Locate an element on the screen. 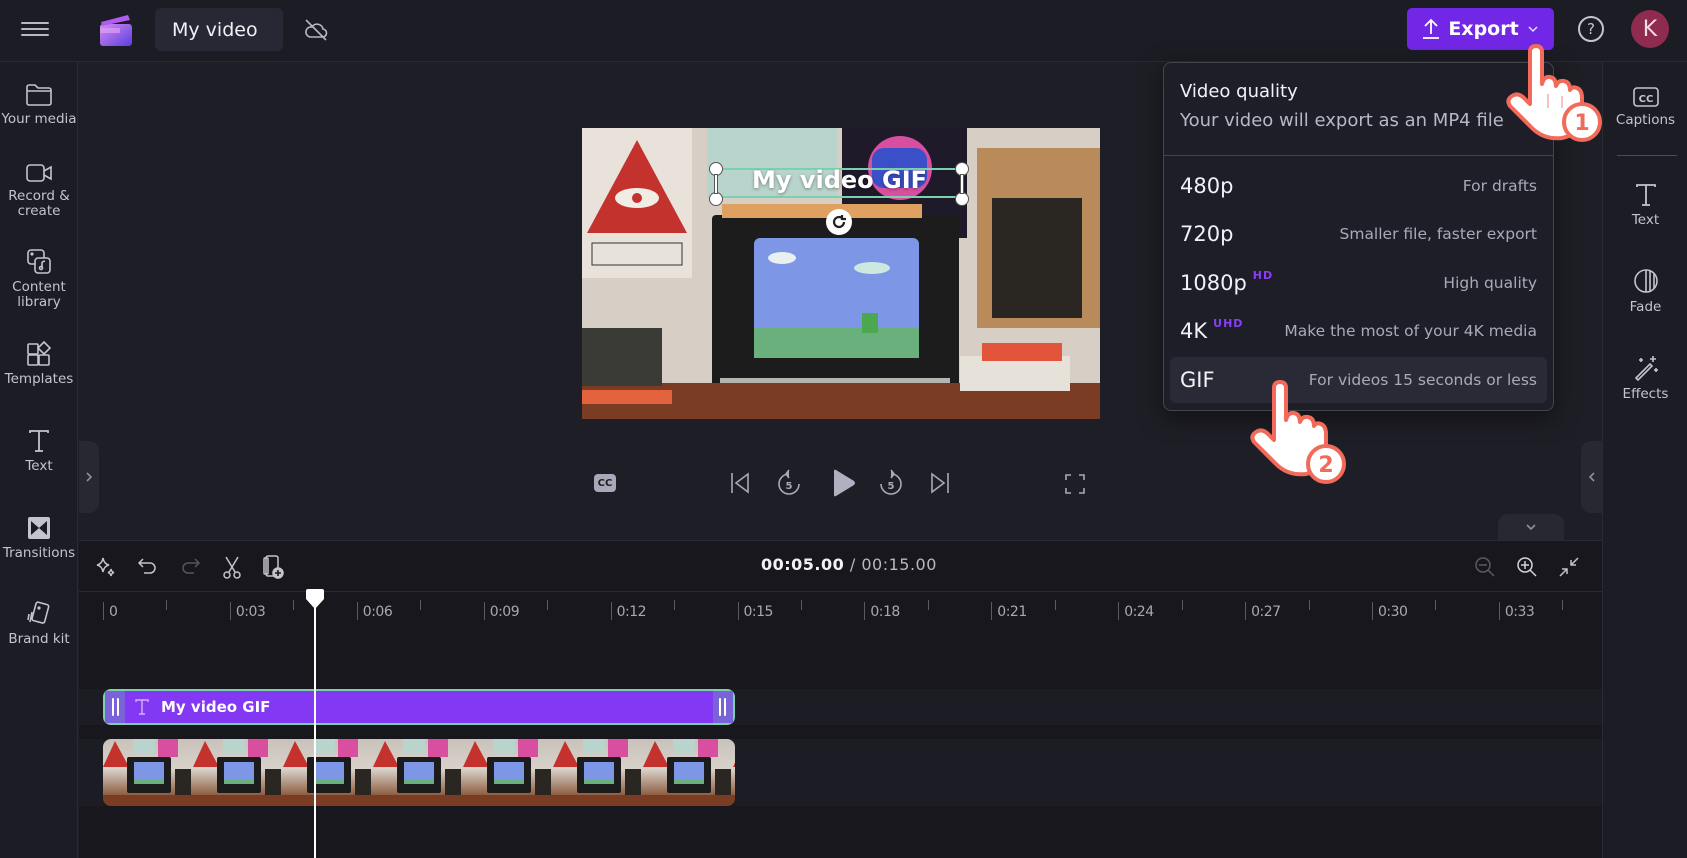 The width and height of the screenshot is (1687, 858). sidebar-item-captions: CC Captions is located at coordinates (1645, 107).